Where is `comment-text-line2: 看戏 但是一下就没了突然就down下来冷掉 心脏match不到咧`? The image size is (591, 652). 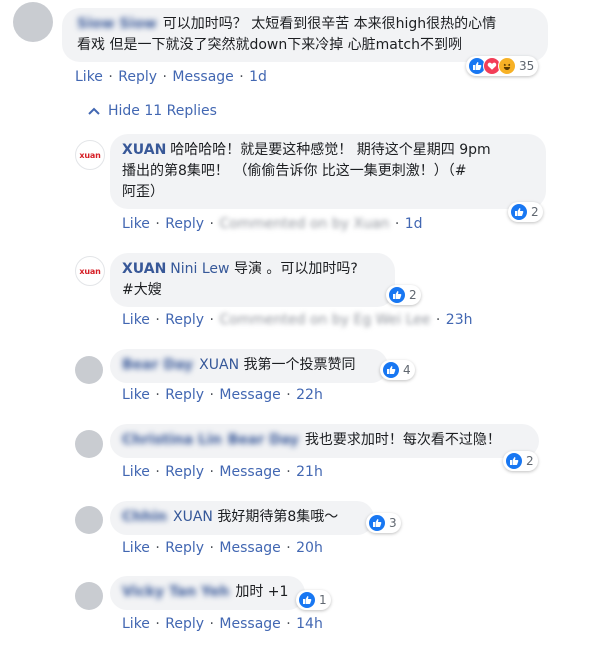 comment-text-line2: 看戏 但是一下就没了突然就down下来冷掉 心脏match不到咧 is located at coordinates (269, 45).